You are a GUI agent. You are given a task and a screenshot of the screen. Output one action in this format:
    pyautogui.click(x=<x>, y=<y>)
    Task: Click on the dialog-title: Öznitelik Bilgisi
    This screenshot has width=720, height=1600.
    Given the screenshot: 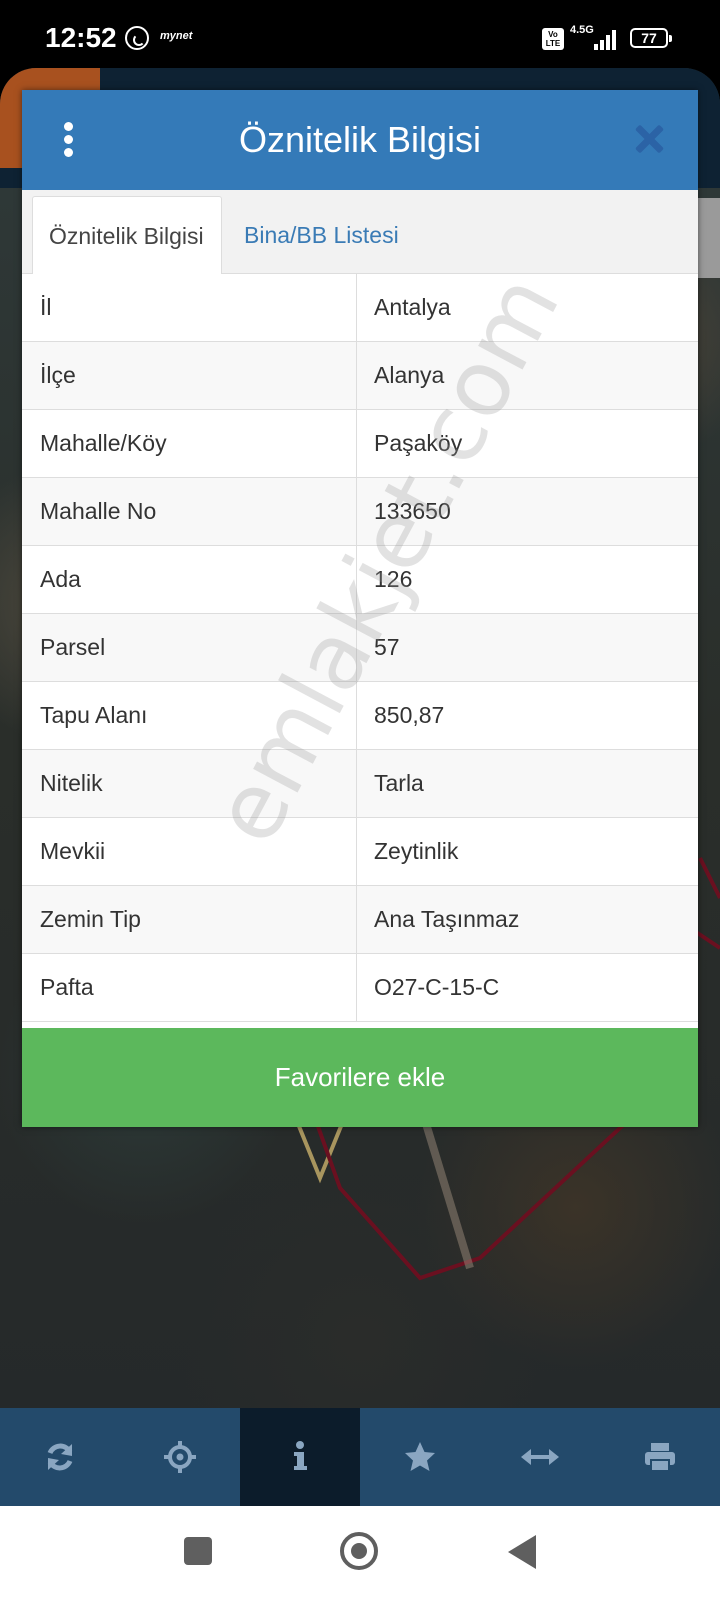 What is the action you would take?
    pyautogui.click(x=360, y=139)
    